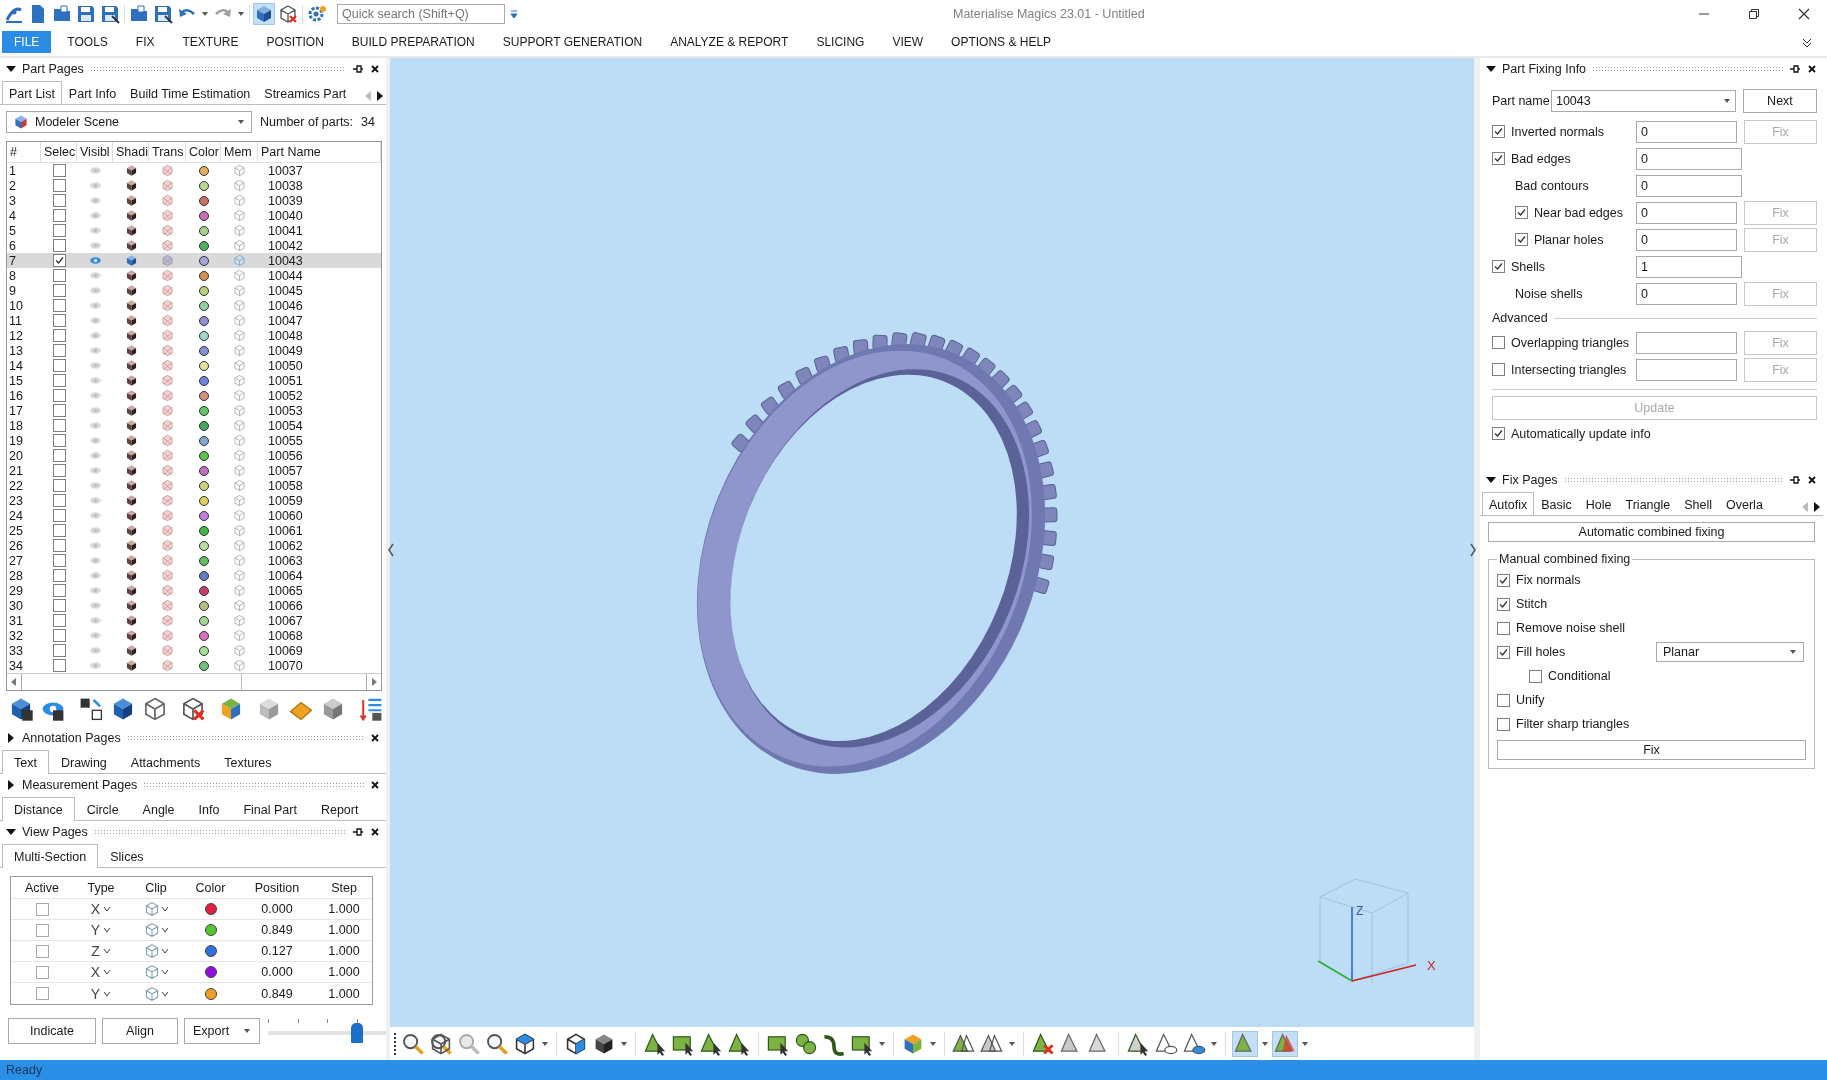 The image size is (1827, 1080). What do you see at coordinates (572, 42) in the screenshot?
I see `menu-item: SUPPORT GENERATION` at bounding box center [572, 42].